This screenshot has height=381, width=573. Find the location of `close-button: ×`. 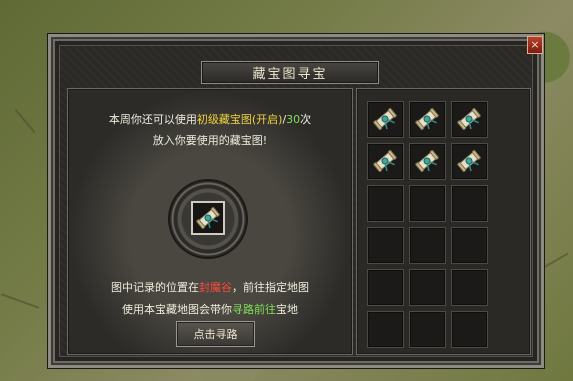

close-button: × is located at coordinates (535, 45).